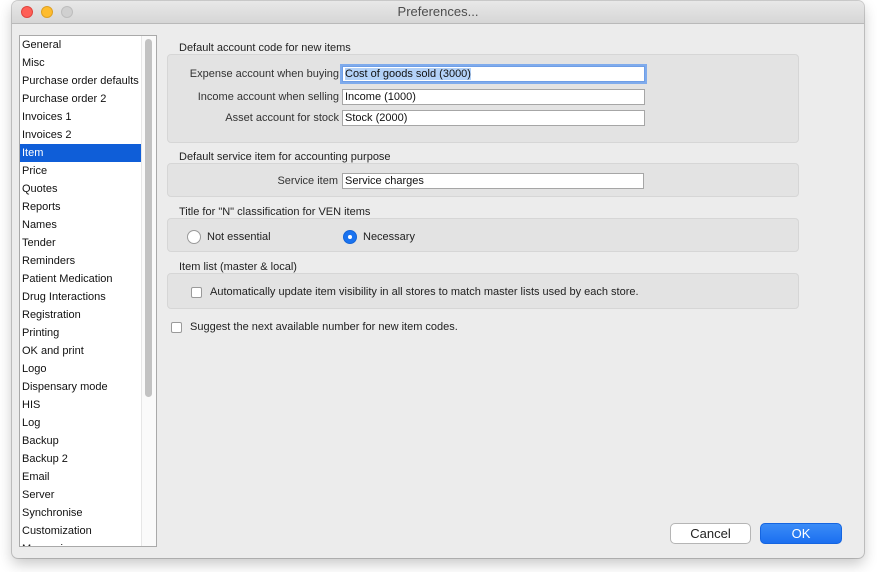 The image size is (877, 572). Describe the element at coordinates (194, 237) in the screenshot. I see `radio-not-essential-button` at that location.